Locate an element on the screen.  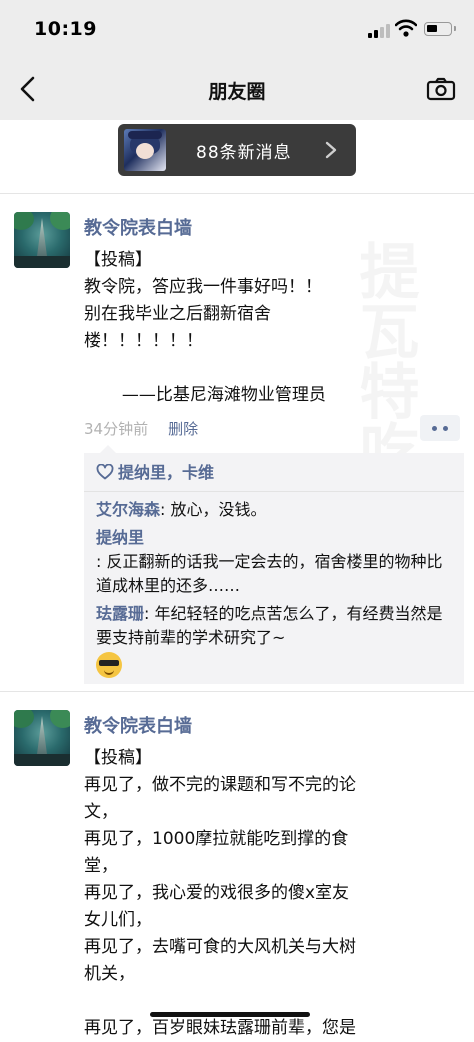
comment-item: 艾尔海森: 放心，没钱。 is located at coordinates (274, 508).